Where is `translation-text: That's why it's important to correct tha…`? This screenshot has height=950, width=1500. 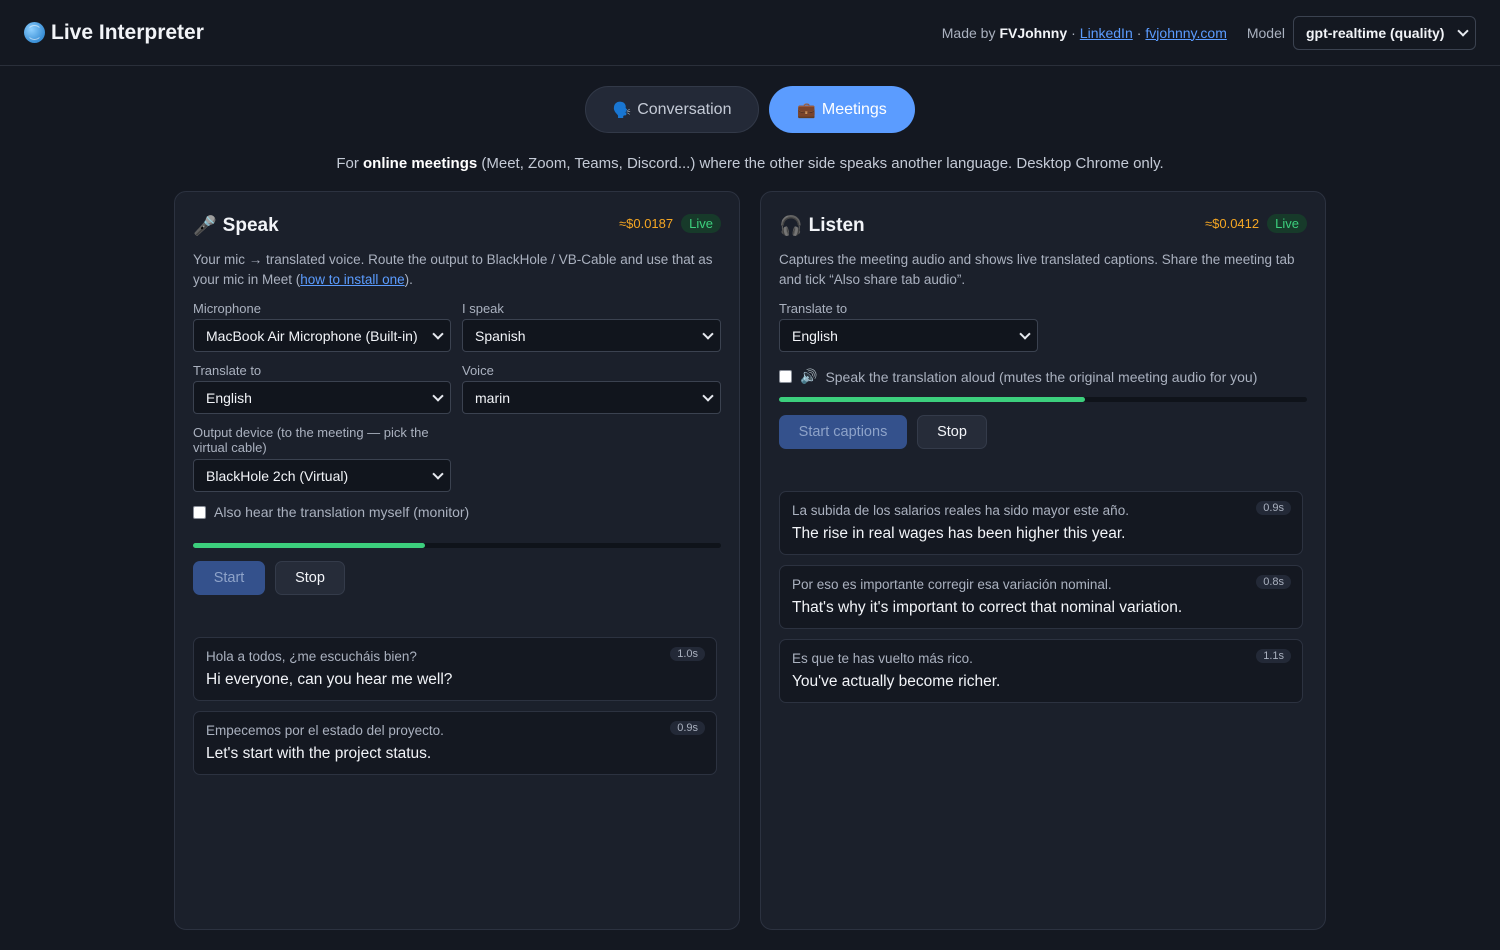 translation-text: That's why it's important to correct tha… is located at coordinates (987, 607).